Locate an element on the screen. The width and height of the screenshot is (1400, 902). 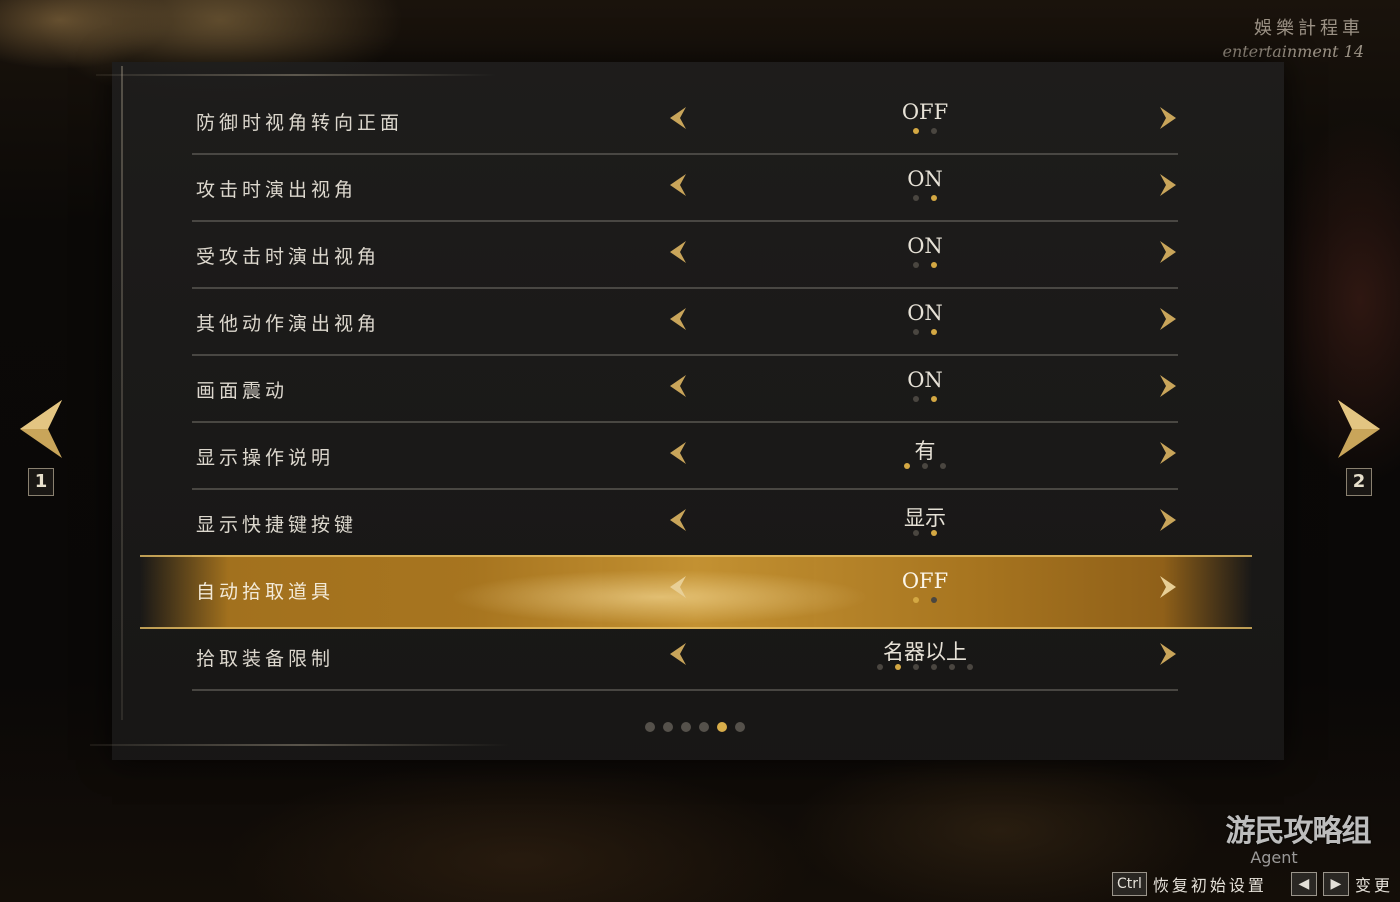
watermark: 娛樂計程車 entertainment 14 is located at coordinates (1293, 37).